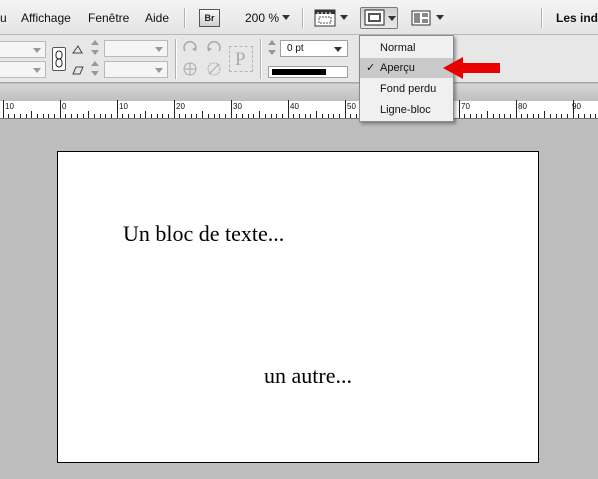  I want to click on zoom-chevron-down-icon, so click(286, 17).